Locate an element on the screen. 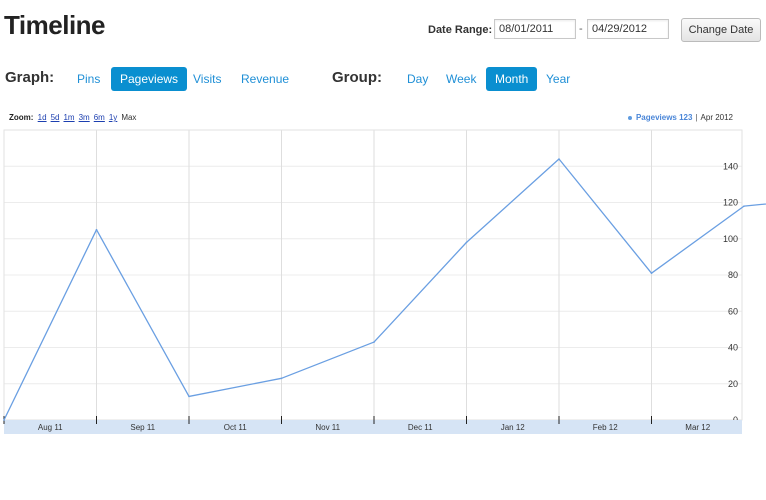 Image resolution: width=766 pixels, height=500 pixels. x-tick-label: Mar 12 is located at coordinates (697, 427).